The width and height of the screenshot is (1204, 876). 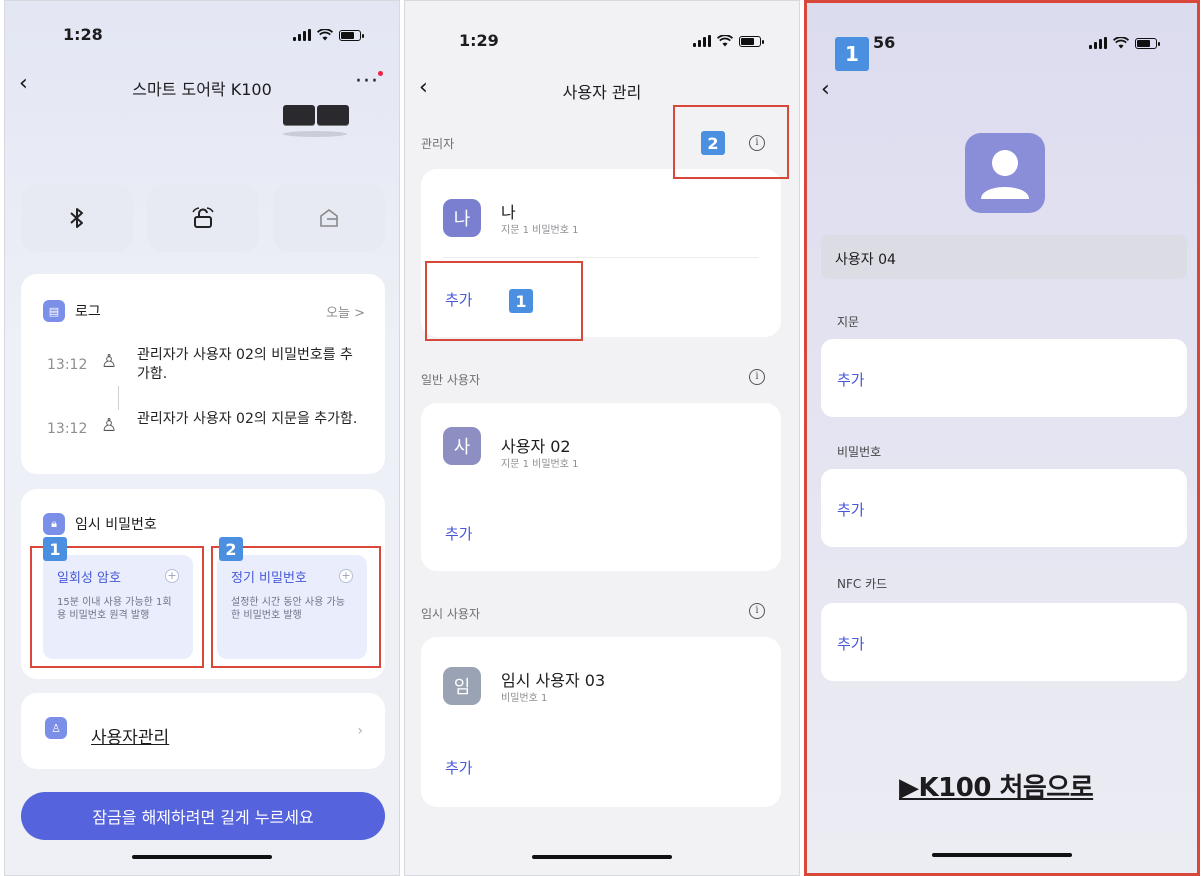 I want to click on log-header: ▤ 로그, so click(x=72, y=311).